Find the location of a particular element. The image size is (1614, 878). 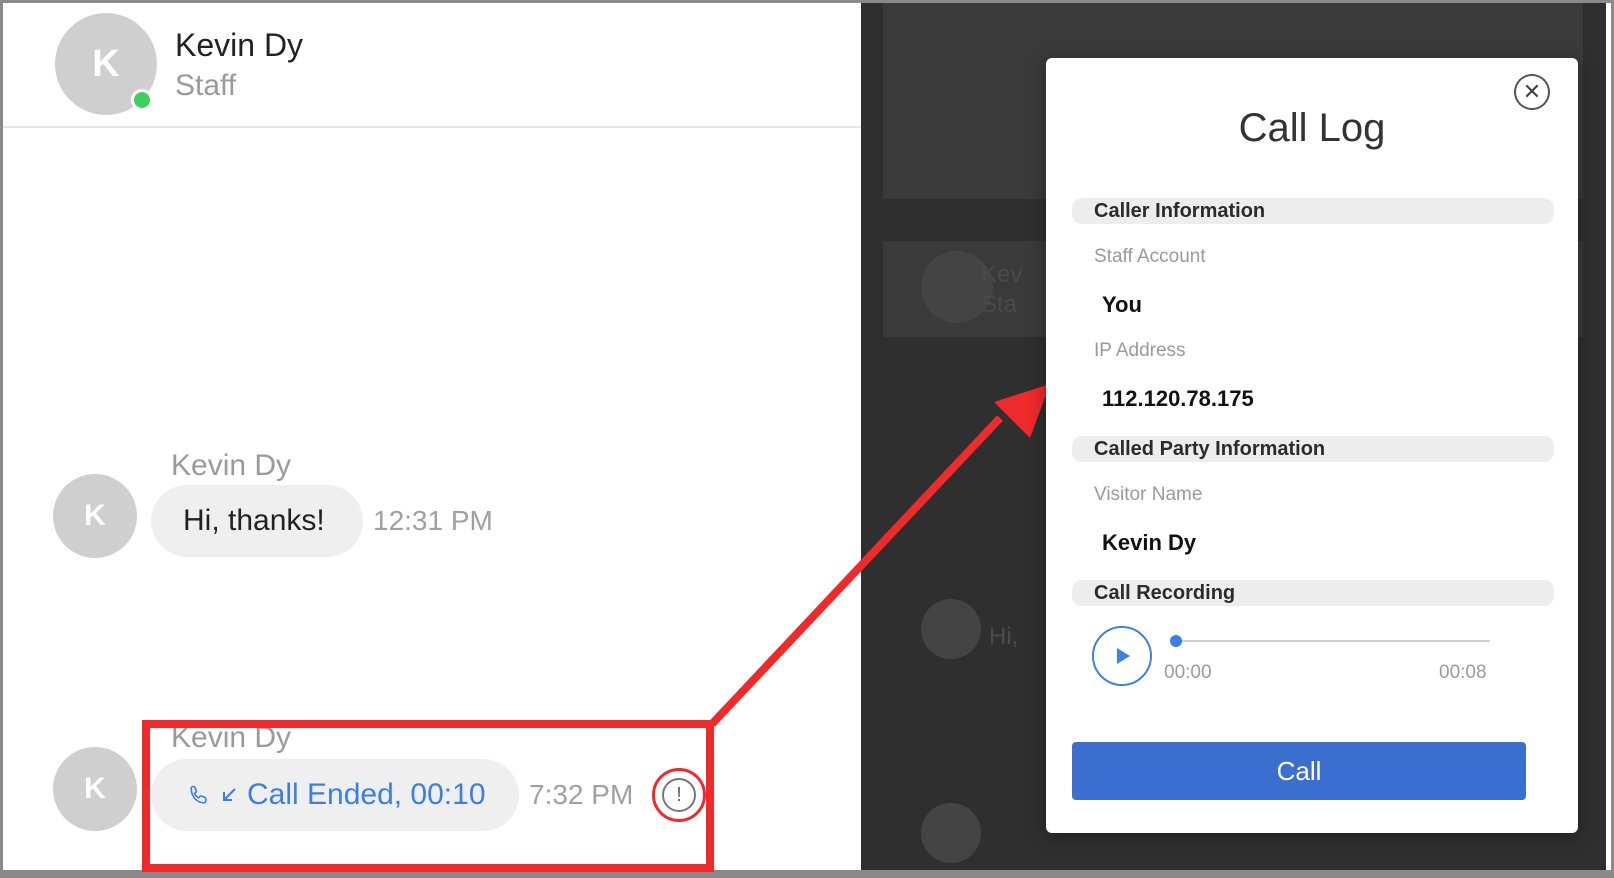

chat-header: K Kevin Dy Staff is located at coordinates (432, 65).